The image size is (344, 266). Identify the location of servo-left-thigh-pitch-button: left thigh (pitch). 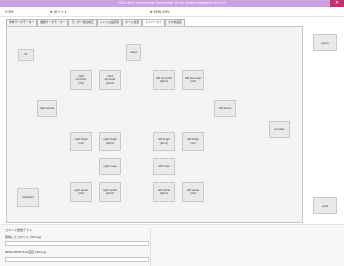
(164, 141).